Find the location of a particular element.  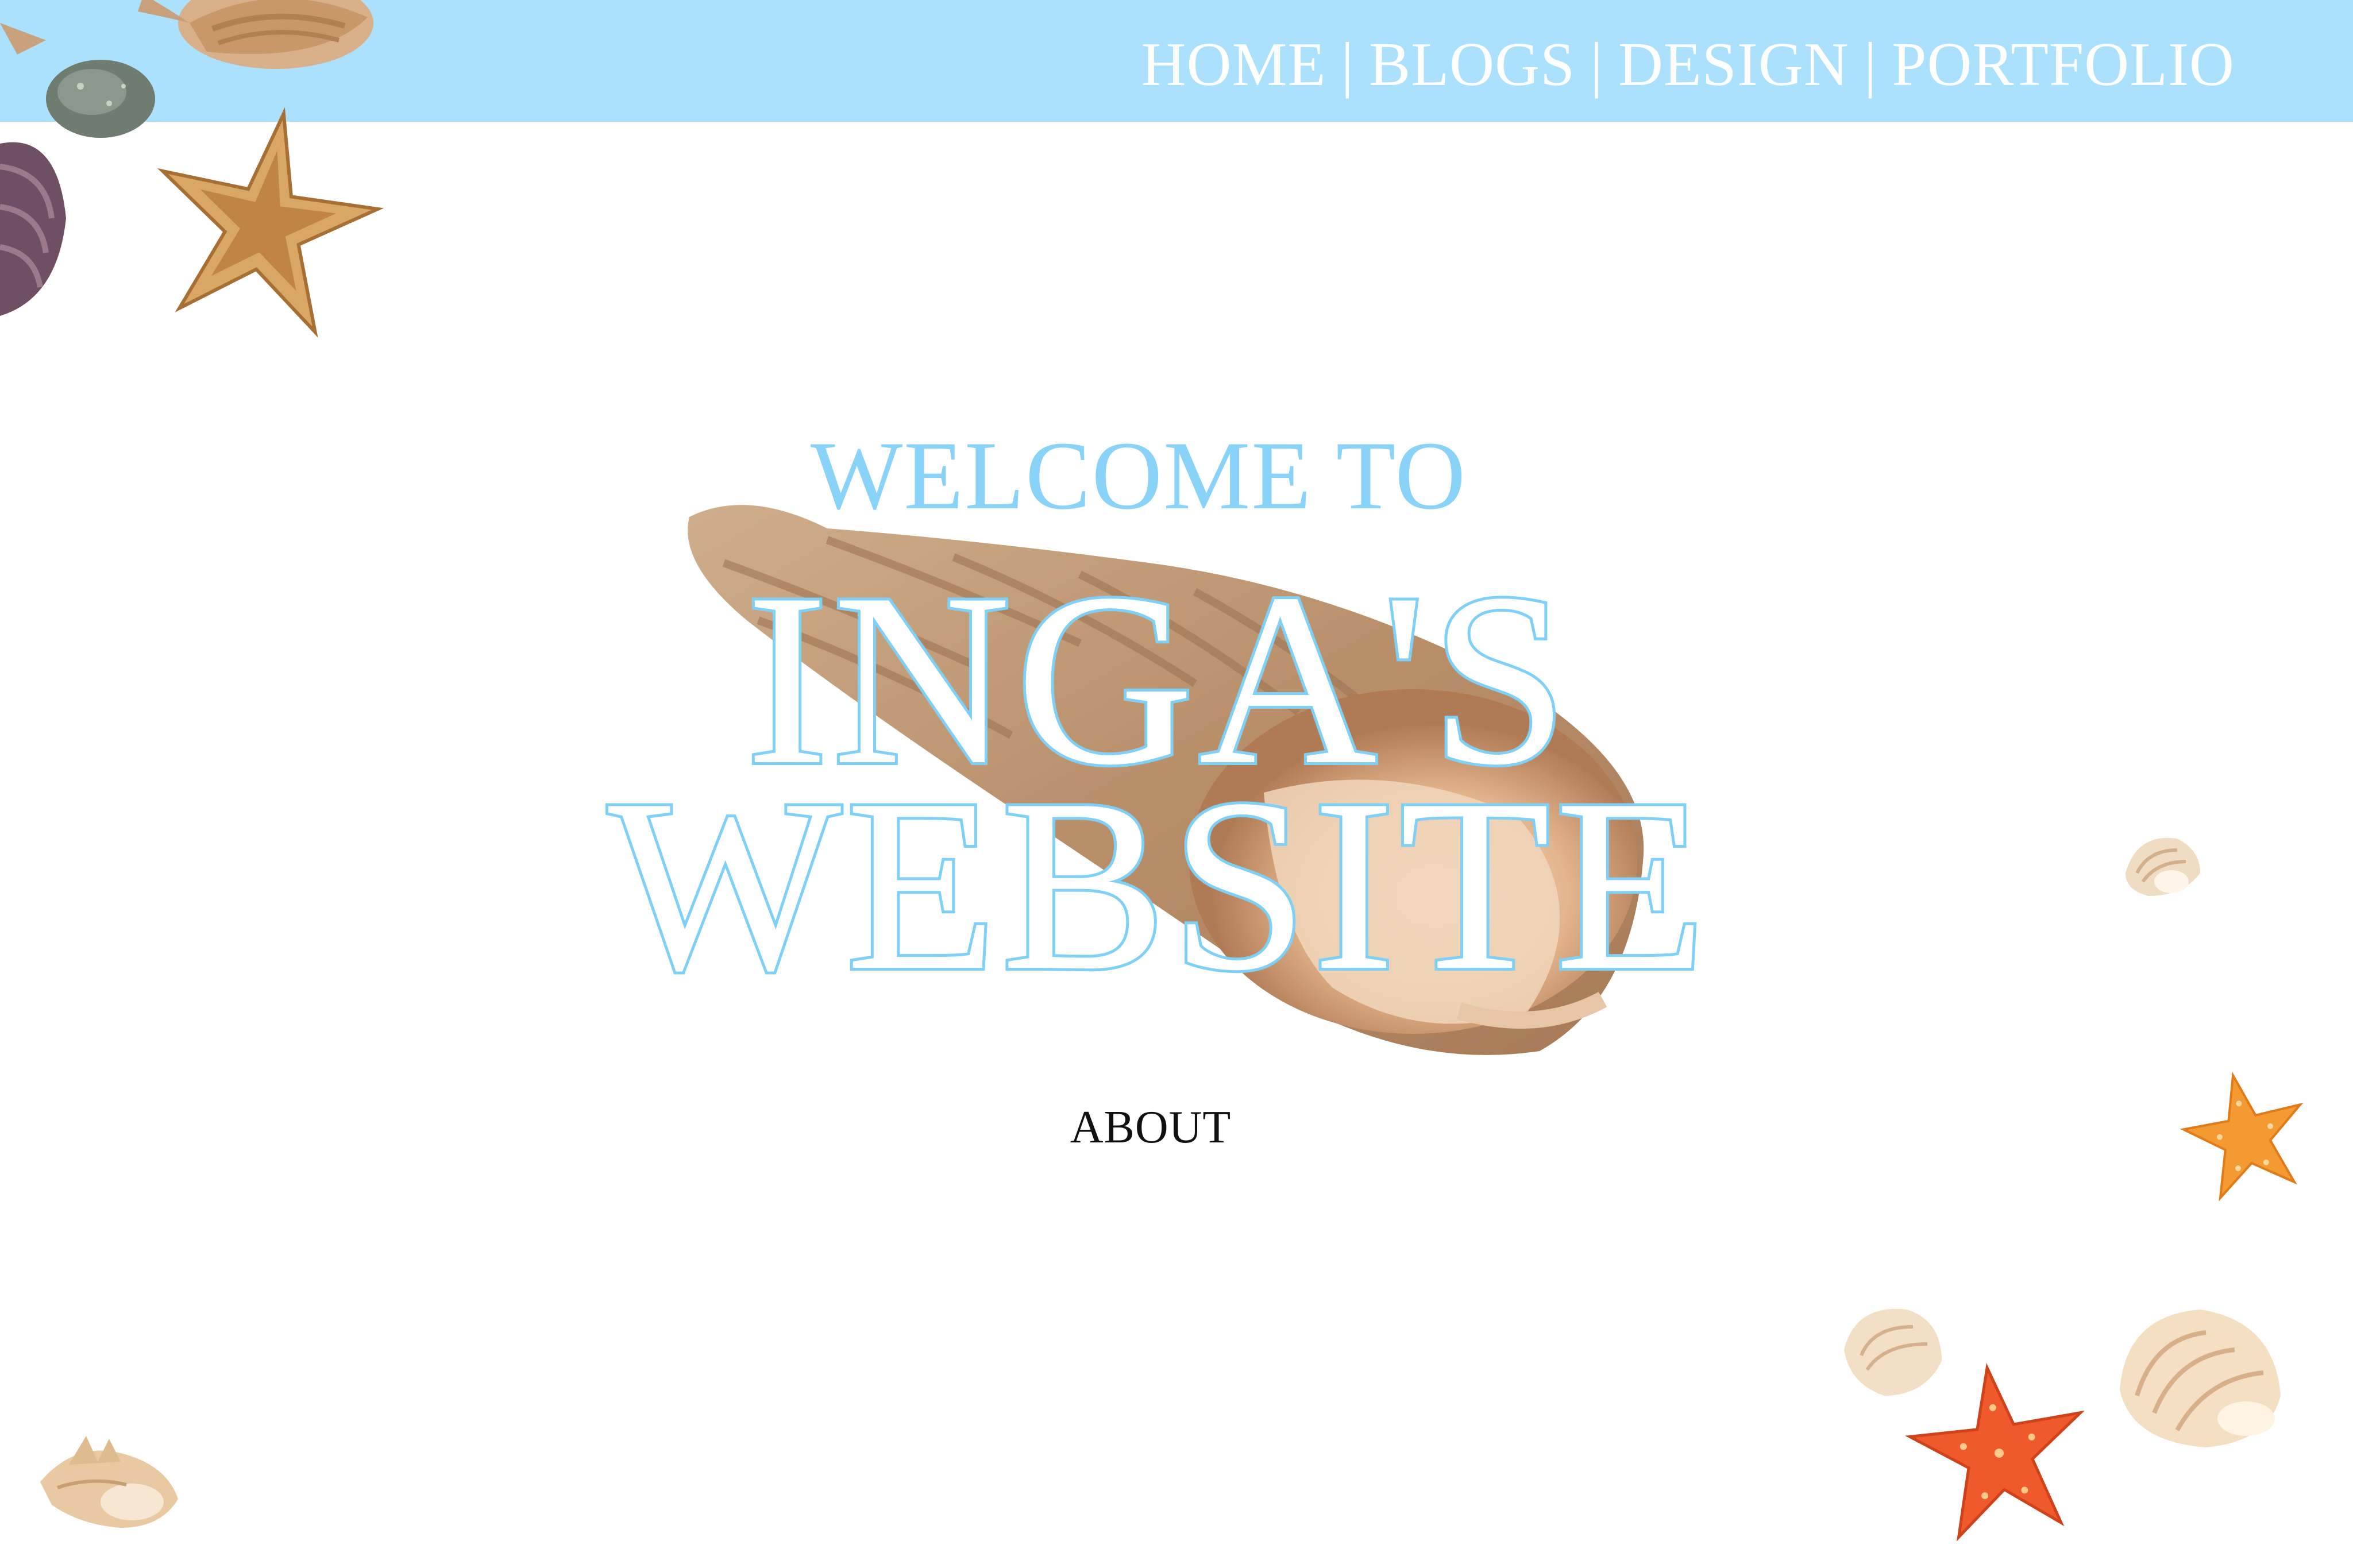

conch-shell-small-image is located at coordinates (109, 1482).